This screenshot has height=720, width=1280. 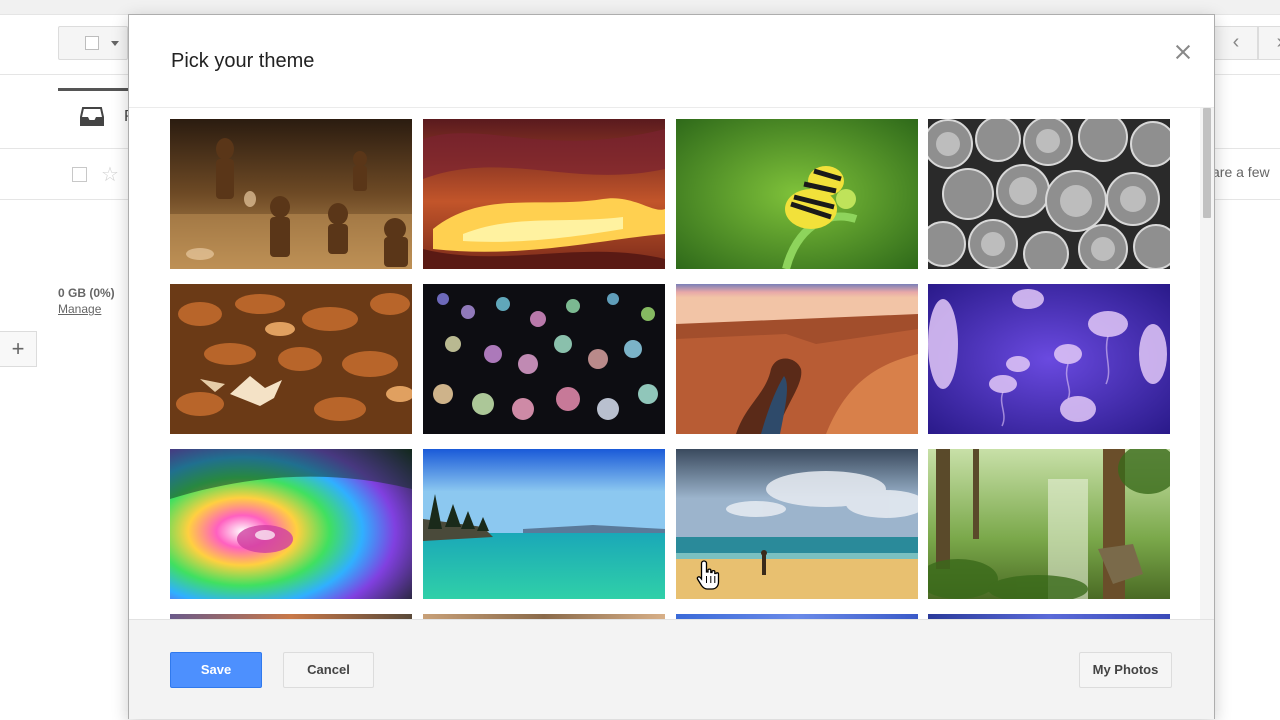 What do you see at coordinates (243, 61) in the screenshot?
I see `dialog-title: Pick your theme` at bounding box center [243, 61].